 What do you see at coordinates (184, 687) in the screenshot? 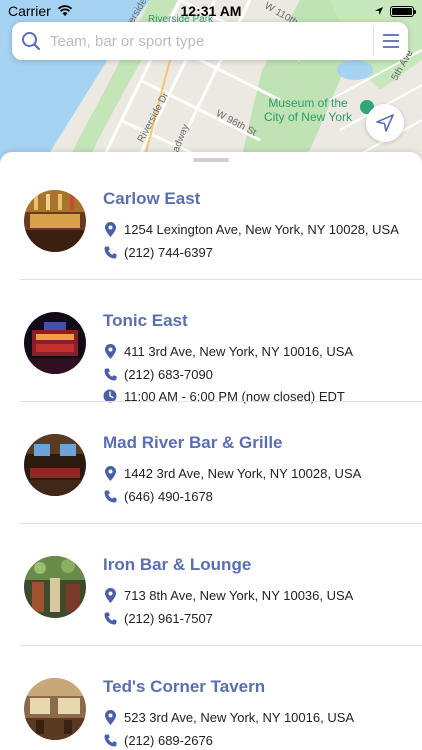
I see `venue-name: Ted's Corner Tavern` at bounding box center [184, 687].